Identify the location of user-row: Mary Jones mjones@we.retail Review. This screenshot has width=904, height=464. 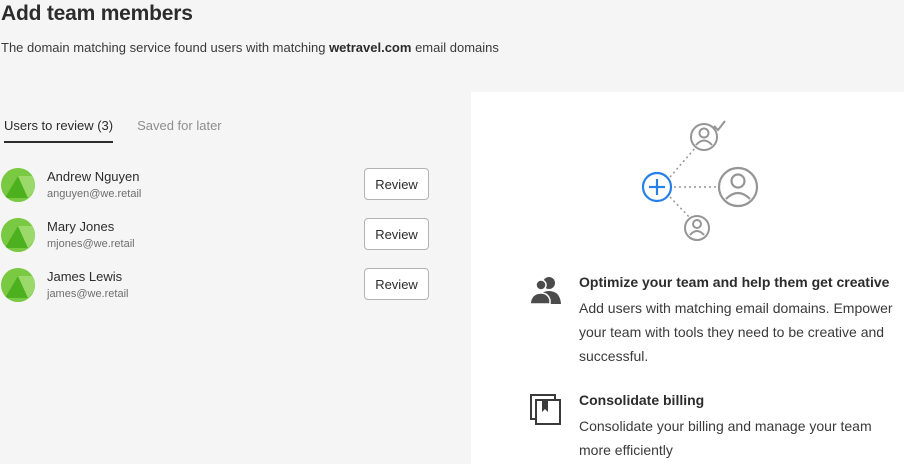
(220, 237).